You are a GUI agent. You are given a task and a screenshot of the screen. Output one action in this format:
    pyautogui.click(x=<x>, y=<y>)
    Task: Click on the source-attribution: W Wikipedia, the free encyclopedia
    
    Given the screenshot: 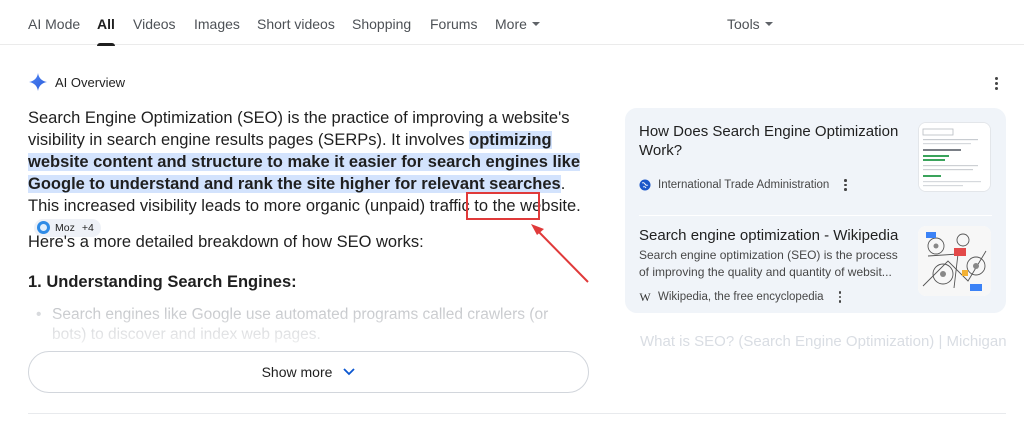 What is the action you would take?
    pyautogui.click(x=741, y=297)
    